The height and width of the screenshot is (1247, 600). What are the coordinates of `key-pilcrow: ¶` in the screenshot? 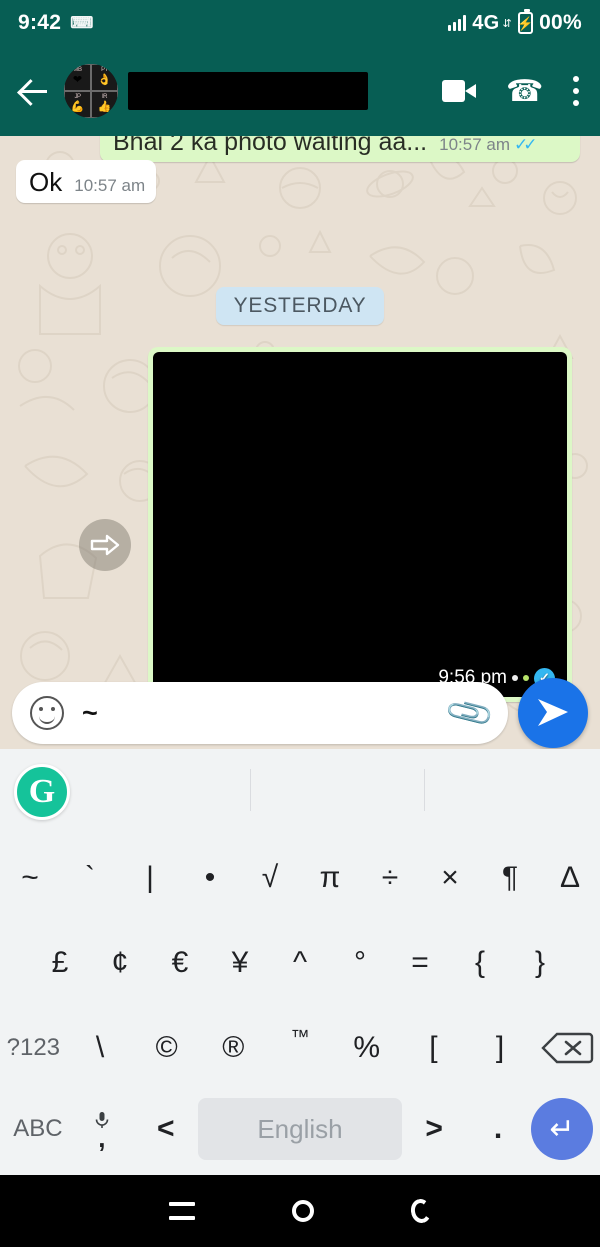 It's located at (510, 877).